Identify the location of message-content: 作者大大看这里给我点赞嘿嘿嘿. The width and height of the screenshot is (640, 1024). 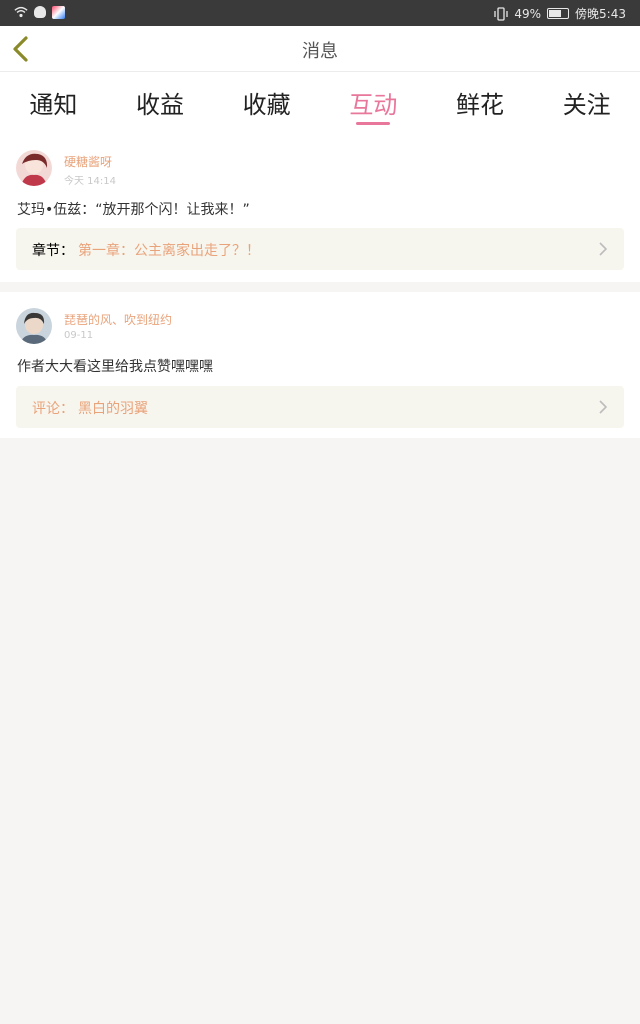
(115, 367).